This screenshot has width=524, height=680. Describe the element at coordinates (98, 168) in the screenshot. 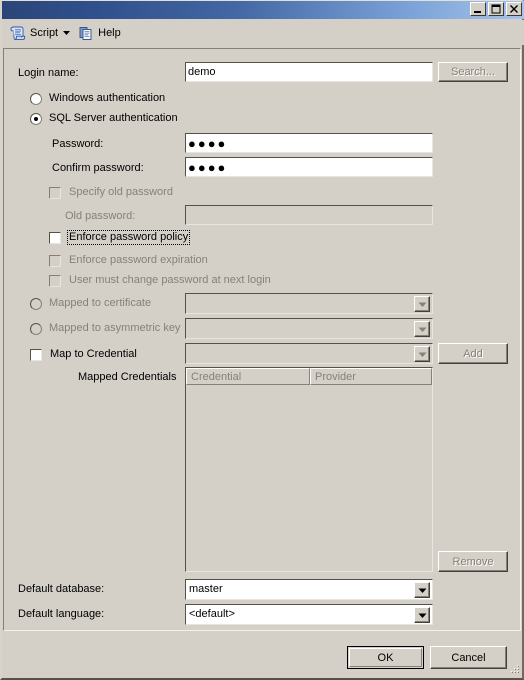

I see `confirm-password-label: Confirm password:` at that location.